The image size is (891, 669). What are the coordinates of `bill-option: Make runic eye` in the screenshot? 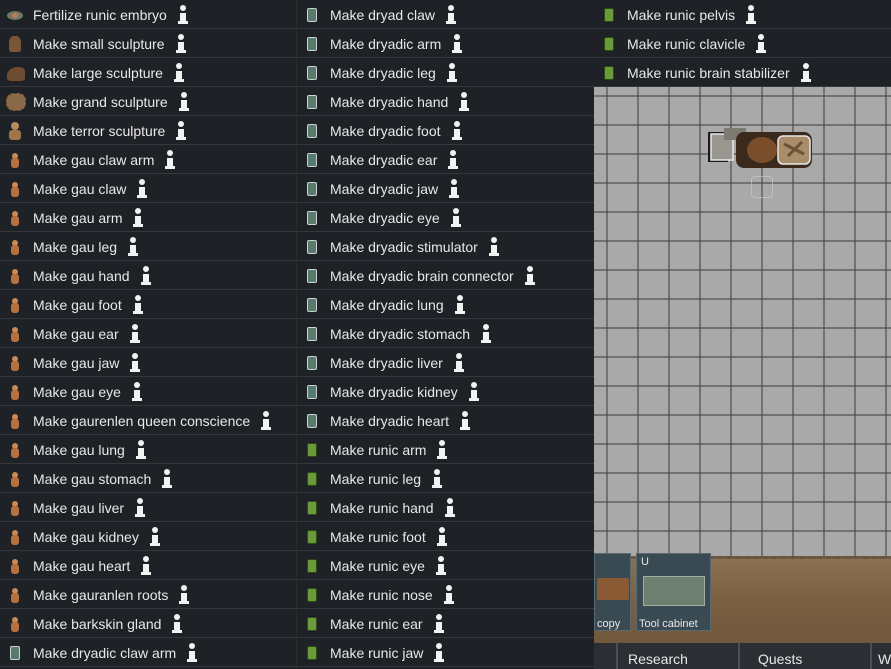 It's located at (445, 566).